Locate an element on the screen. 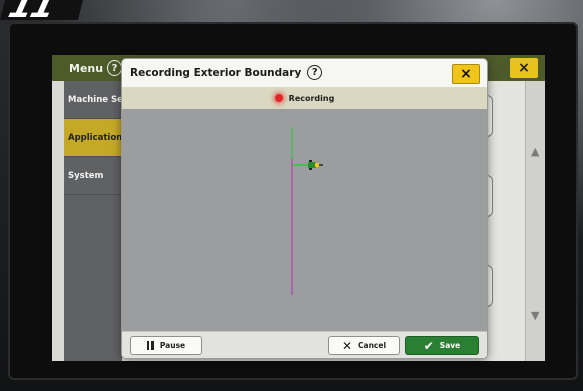 The width and height of the screenshot is (583, 391). tractor-icon is located at coordinates (315, 165).